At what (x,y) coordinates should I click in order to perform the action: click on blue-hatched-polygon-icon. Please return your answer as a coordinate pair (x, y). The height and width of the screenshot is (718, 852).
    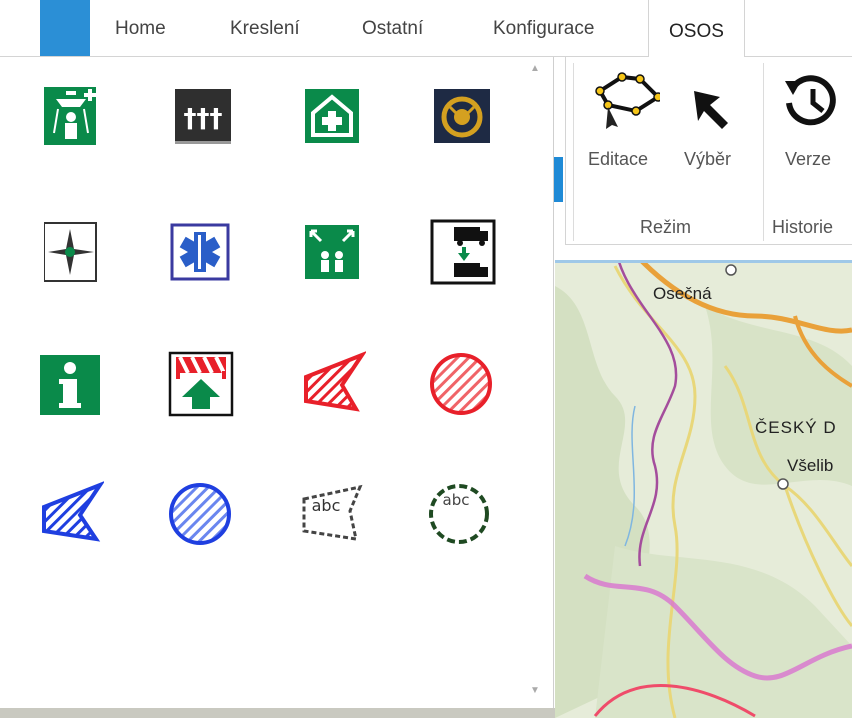
    Looking at the image, I should click on (71, 514).